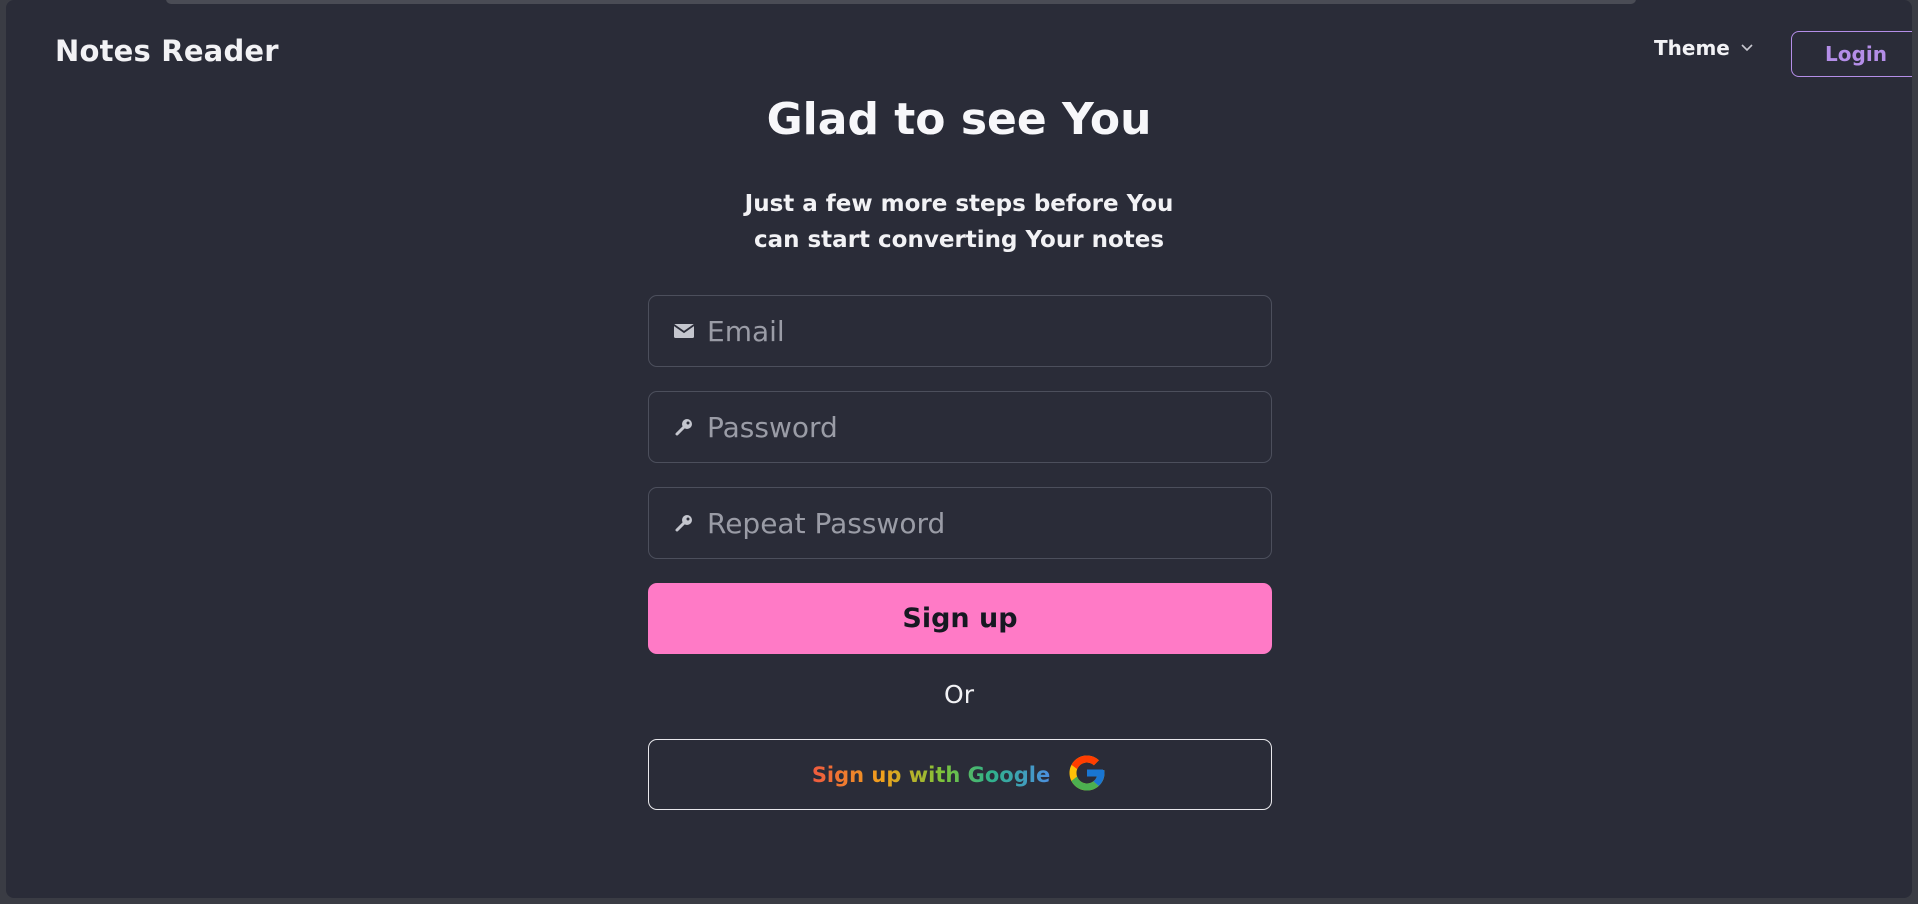 Image resolution: width=1918 pixels, height=904 pixels. Describe the element at coordinates (684, 331) in the screenshot. I see `envelope-icon` at that location.